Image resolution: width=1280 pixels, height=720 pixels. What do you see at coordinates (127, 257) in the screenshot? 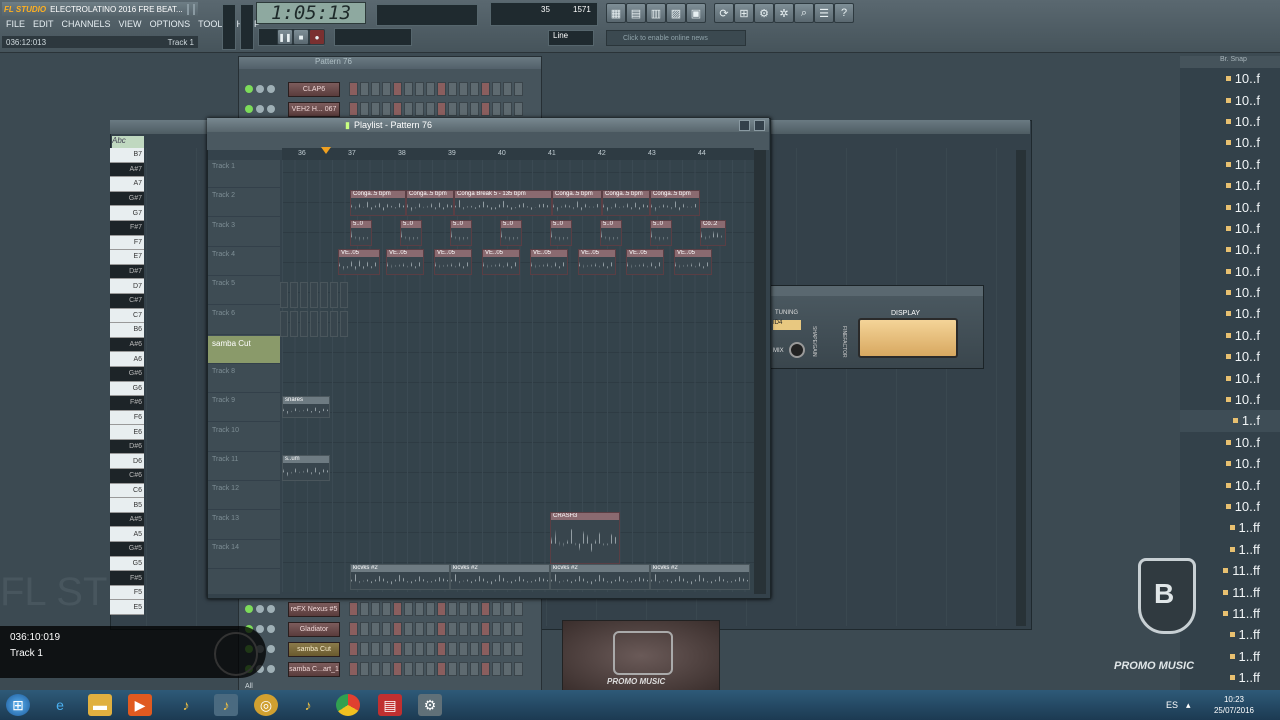
I see `piano-key: E7` at bounding box center [127, 257].